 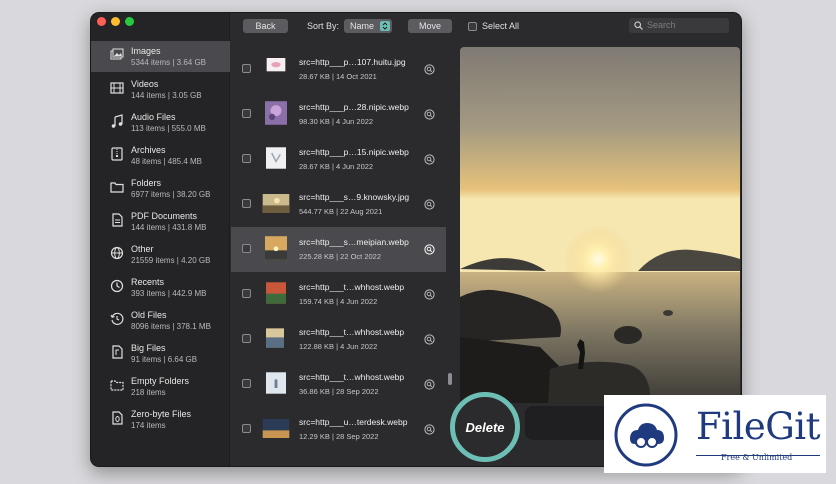 I want to click on sidebar-item-images: Images 5344 items | 3.64 GB, so click(x=160, y=56).